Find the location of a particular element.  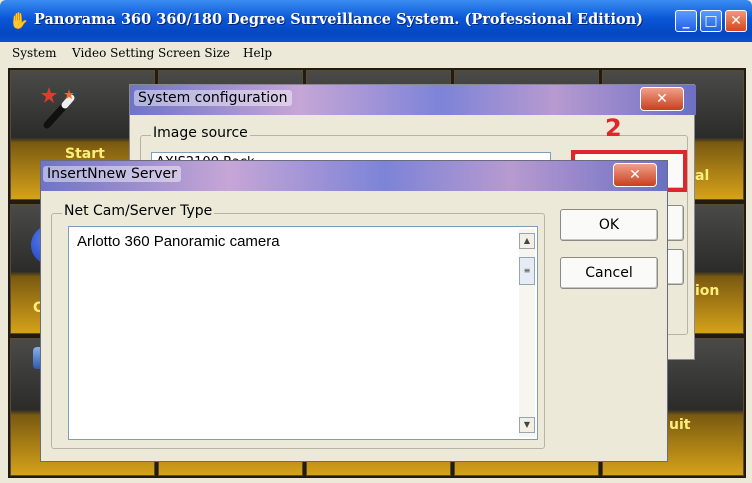

maximize-button: □ is located at coordinates (711, 21).